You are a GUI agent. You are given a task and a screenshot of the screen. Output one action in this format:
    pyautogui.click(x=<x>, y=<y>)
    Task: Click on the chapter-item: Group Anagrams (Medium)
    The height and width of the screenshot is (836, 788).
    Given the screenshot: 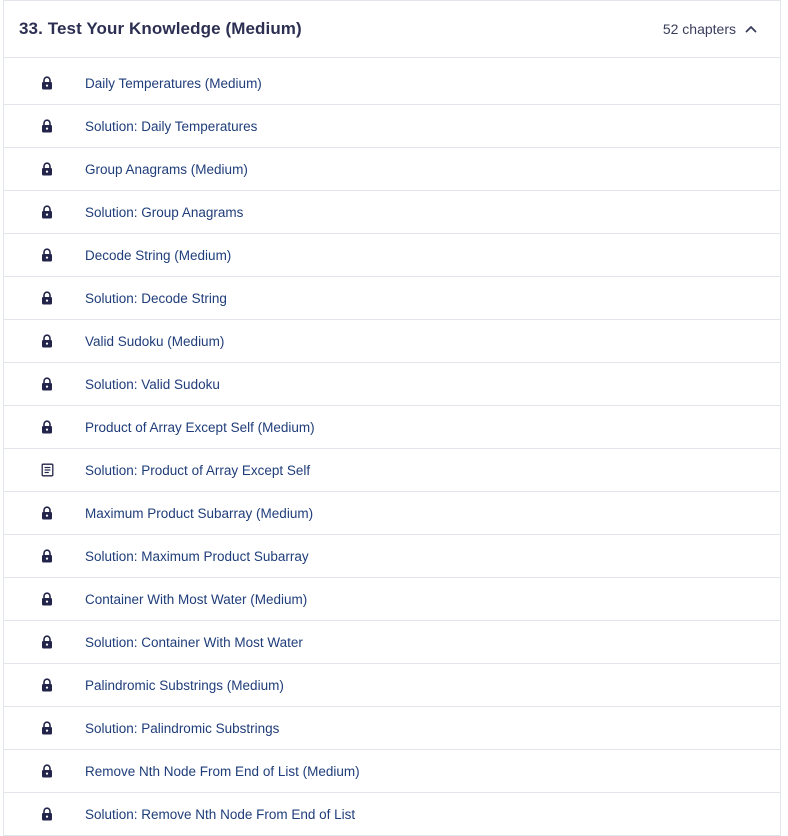 What is the action you would take?
    pyautogui.click(x=392, y=169)
    